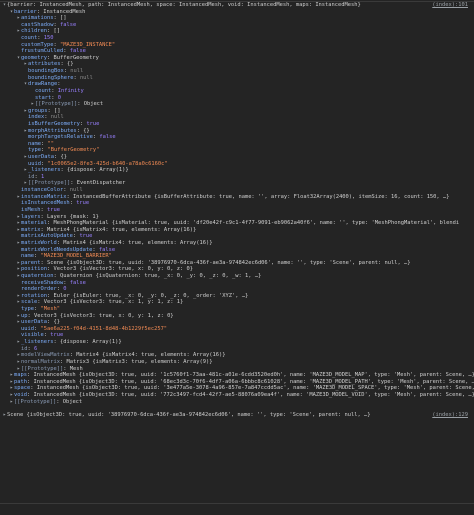 The height and width of the screenshot is (515, 474). Describe the element at coordinates (237, 183) in the screenshot. I see `console-tree-row: ▸[[Prototype]]: EventDispatcher` at that location.